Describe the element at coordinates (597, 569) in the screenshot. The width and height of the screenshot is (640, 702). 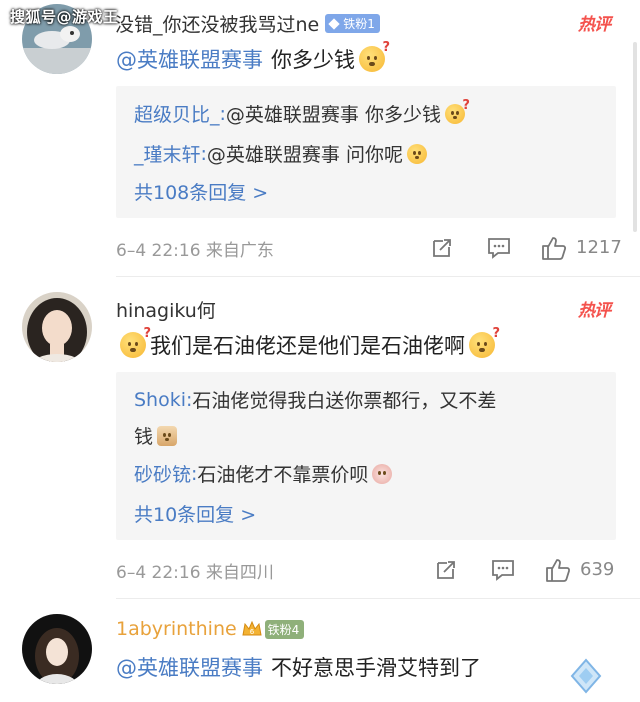
I see `like-count: 639` at that location.